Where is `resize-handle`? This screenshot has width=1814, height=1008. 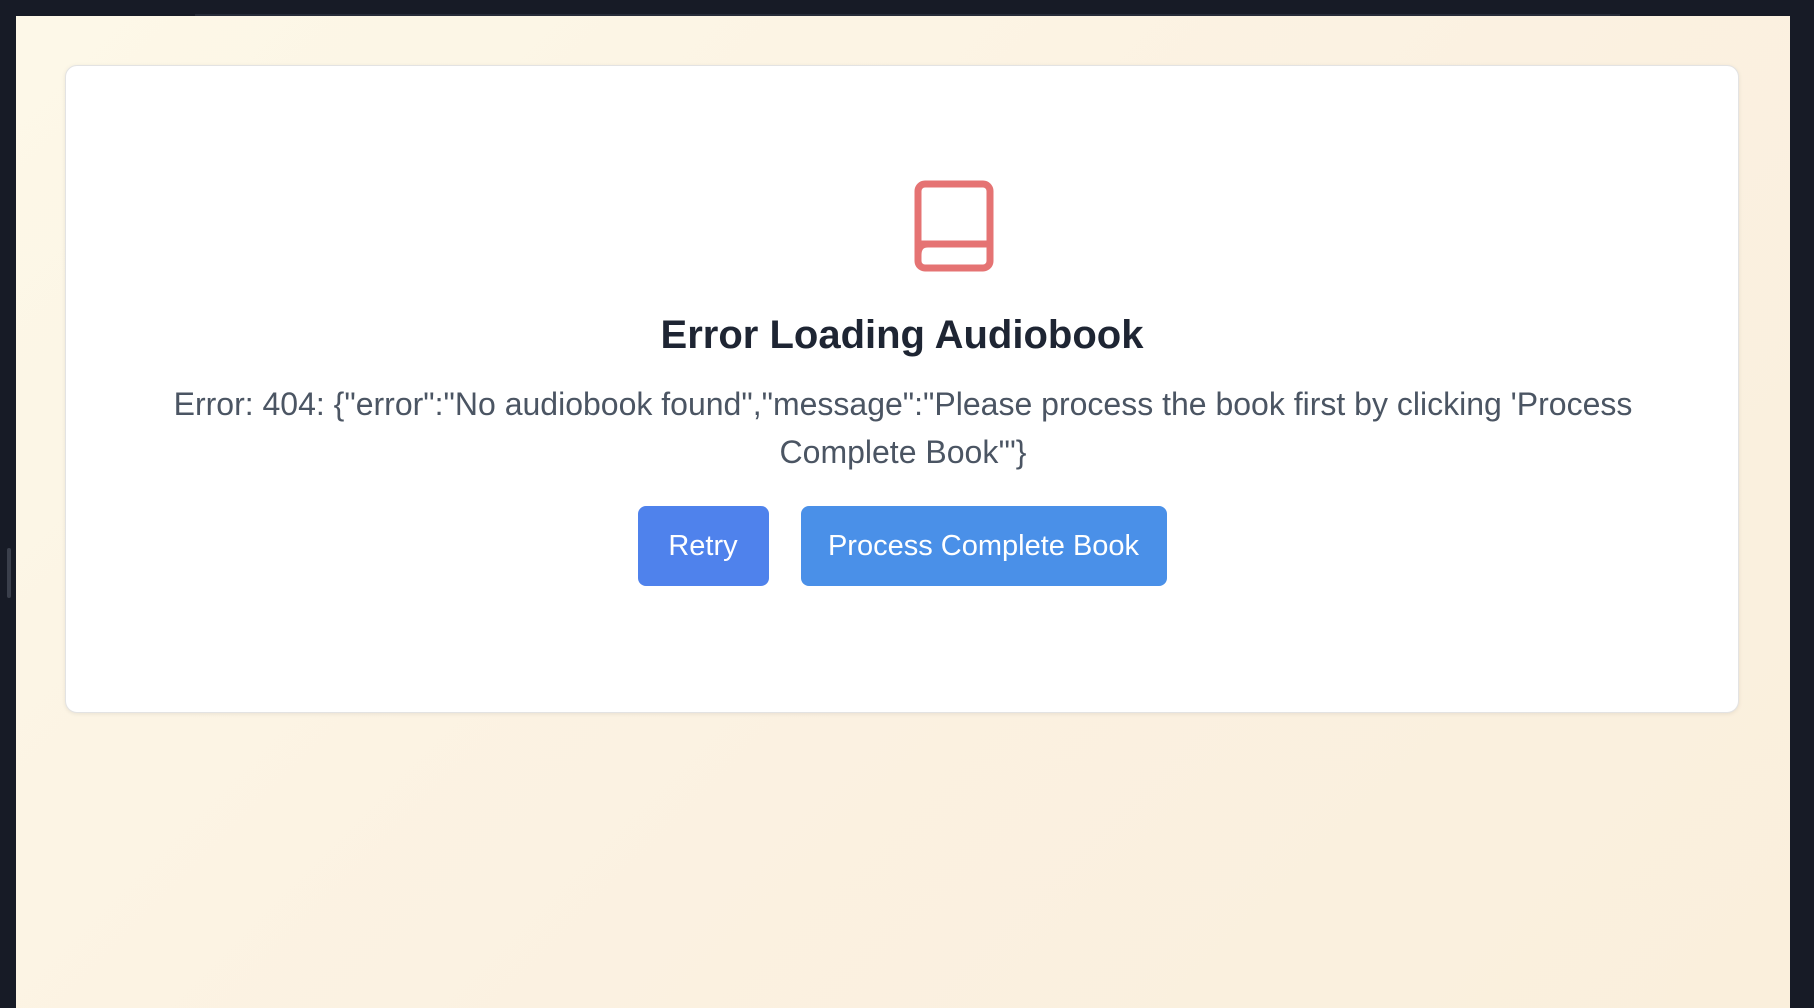 resize-handle is located at coordinates (9, 573).